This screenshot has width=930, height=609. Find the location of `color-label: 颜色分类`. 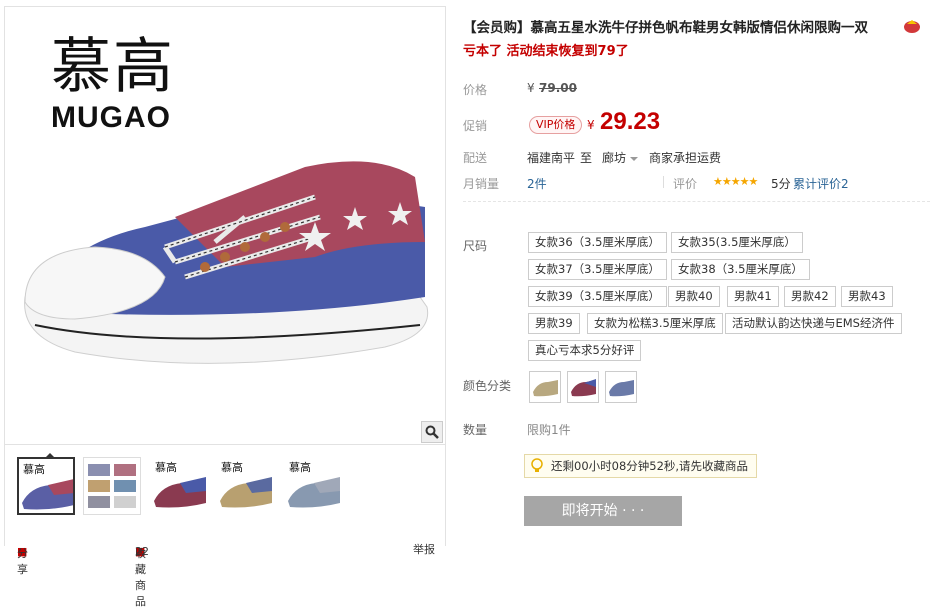

color-label: 颜色分类 is located at coordinates (487, 386).